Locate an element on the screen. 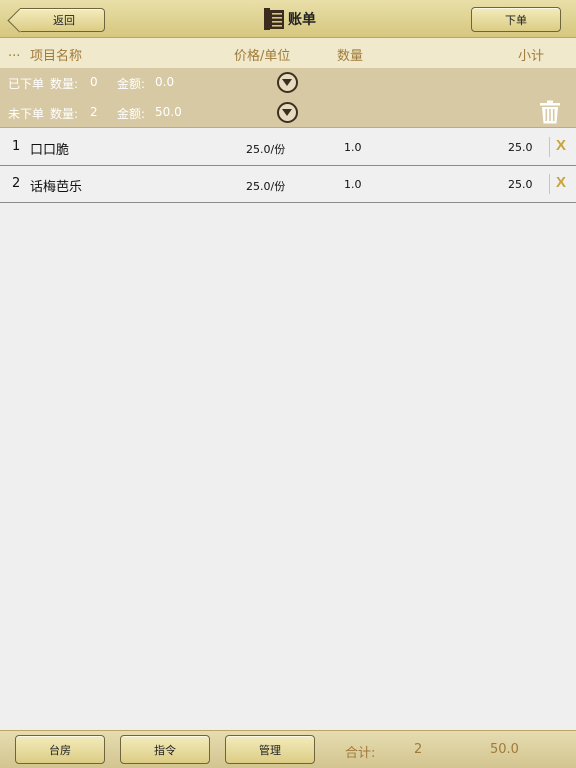 This screenshot has height=768, width=576. back-arrow-icon is located at coordinates (19, 20).